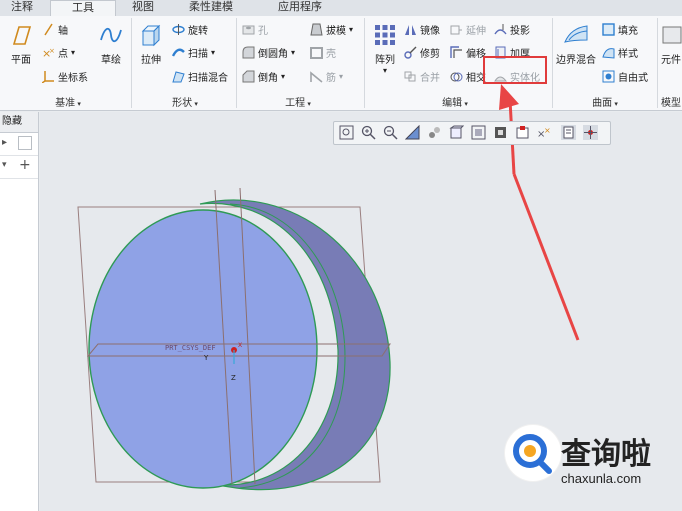 The width and height of the screenshot is (682, 511). Describe the element at coordinates (602, 103) in the screenshot. I see `surfaces-group-text: 曲面` at that location.